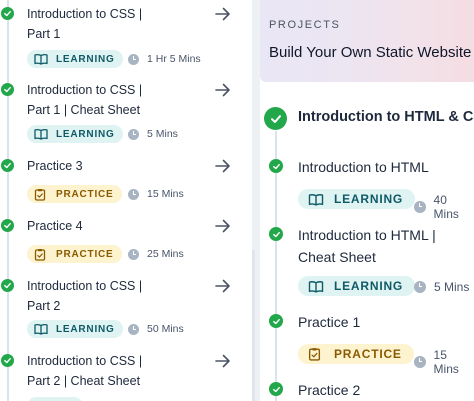 The image size is (474, 401). What do you see at coordinates (444, 207) in the screenshot?
I see `duration: 40 Mins` at bounding box center [444, 207].